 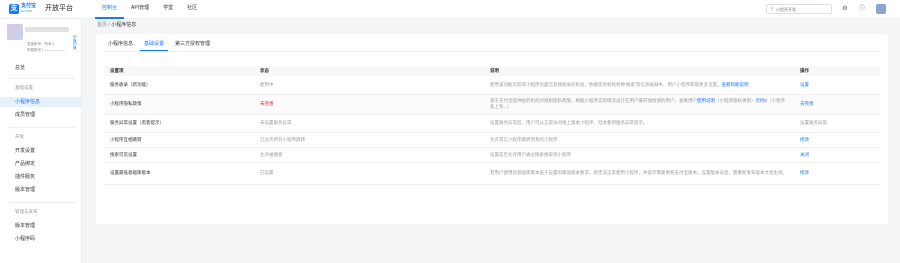 I want to click on sidebar-item-qrcode: 小程序码, so click(x=41, y=239).